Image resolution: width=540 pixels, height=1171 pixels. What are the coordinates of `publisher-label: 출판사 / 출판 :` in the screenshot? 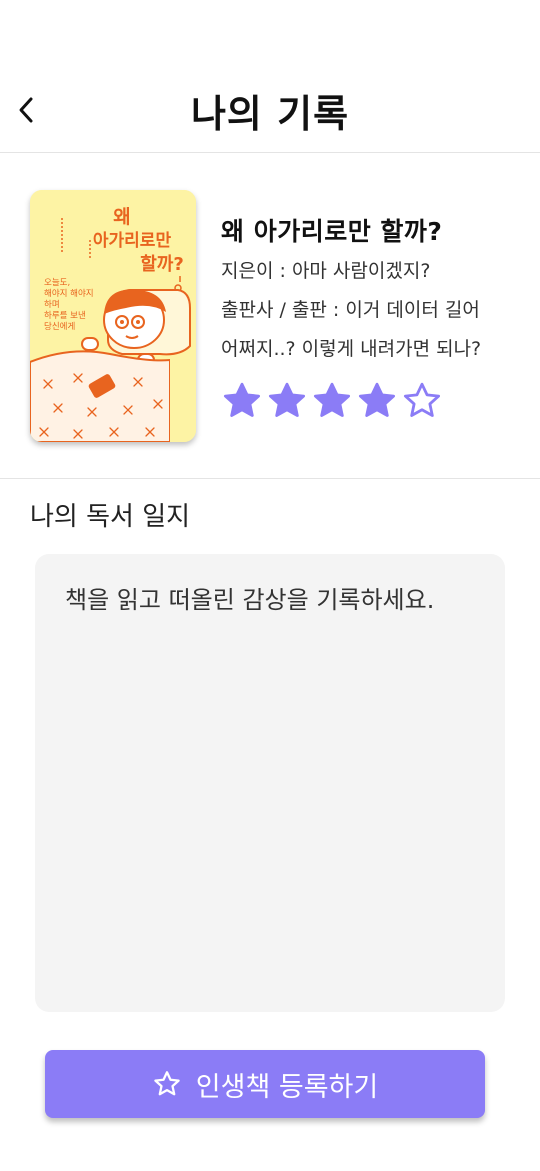 It's located at (280, 310).